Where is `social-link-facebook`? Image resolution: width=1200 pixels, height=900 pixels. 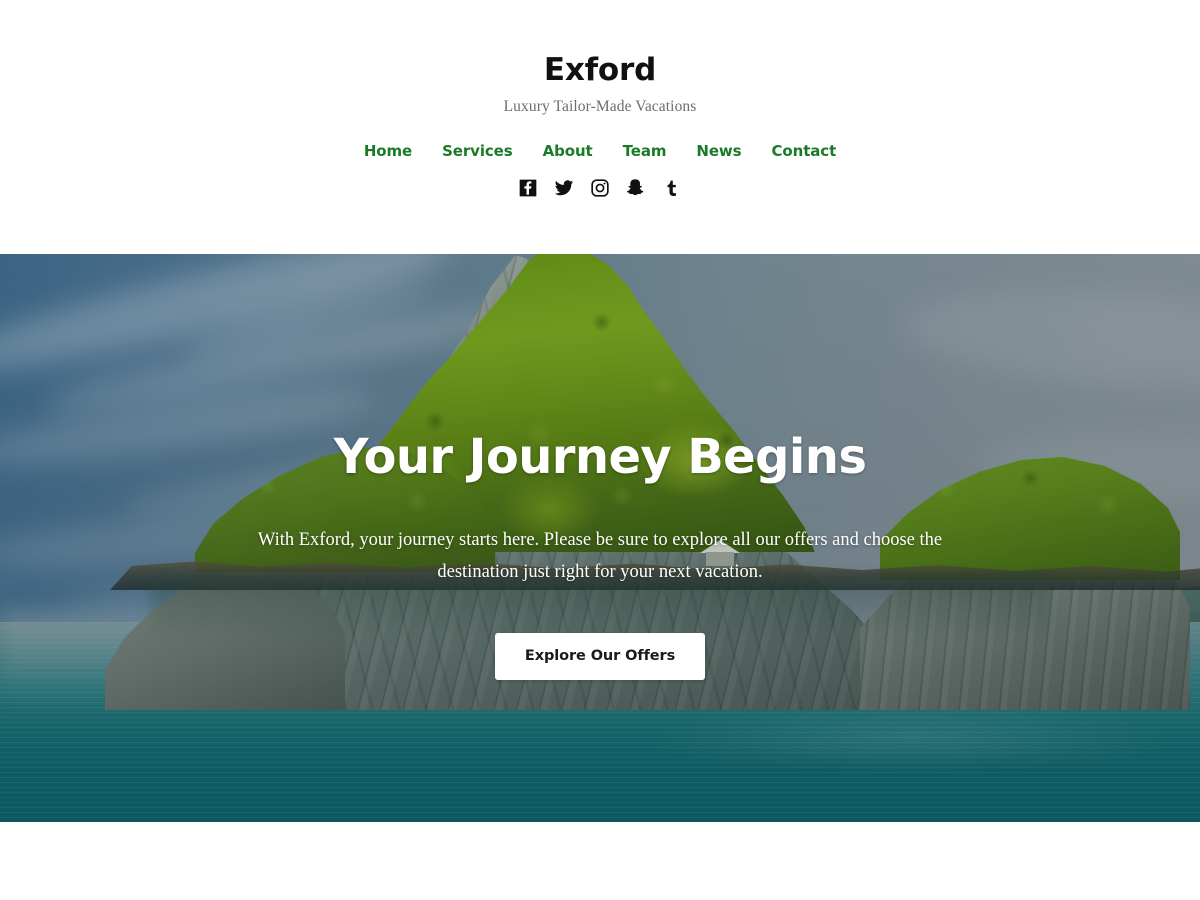 social-link-facebook is located at coordinates (528, 188).